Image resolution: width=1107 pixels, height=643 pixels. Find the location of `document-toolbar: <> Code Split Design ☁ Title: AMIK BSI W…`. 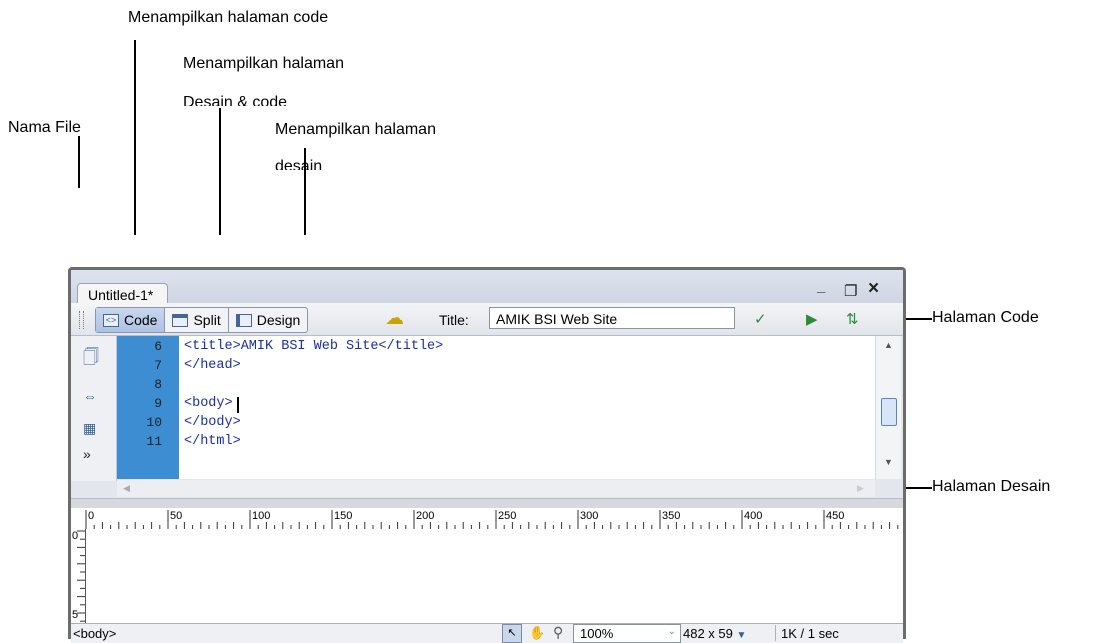

document-toolbar: <> Code Split Design ☁ Title: AMIK BSI W… is located at coordinates (487, 319).